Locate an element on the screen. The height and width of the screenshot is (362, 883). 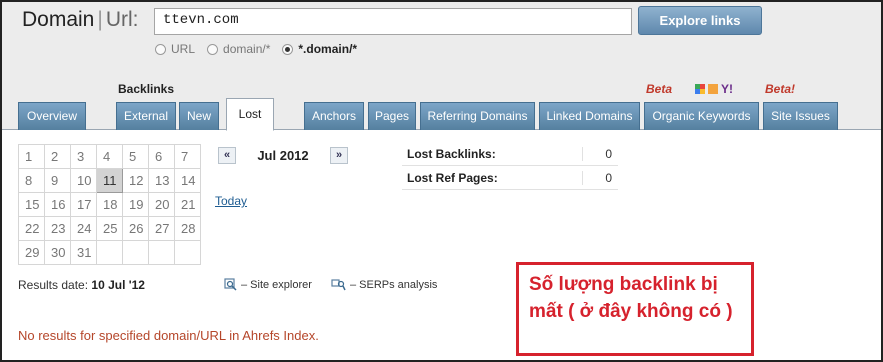
results-date-label: Results date: is located at coordinates (53, 285).